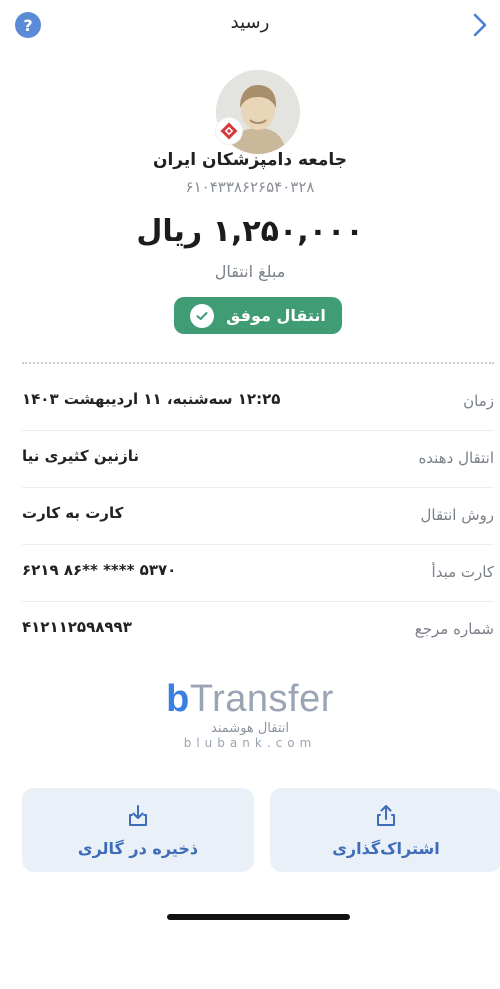 This screenshot has width=500, height=989. Describe the element at coordinates (202, 315) in the screenshot. I see `check-icon` at that location.